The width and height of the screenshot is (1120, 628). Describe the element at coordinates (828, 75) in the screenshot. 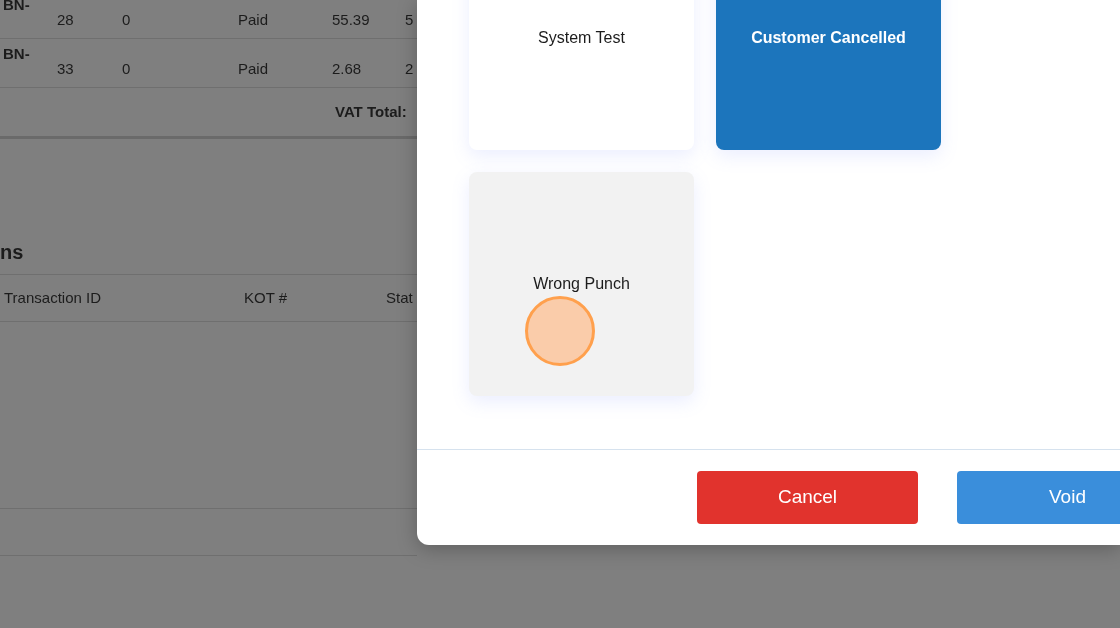

I see `reason-card: Customer Cancelled` at that location.